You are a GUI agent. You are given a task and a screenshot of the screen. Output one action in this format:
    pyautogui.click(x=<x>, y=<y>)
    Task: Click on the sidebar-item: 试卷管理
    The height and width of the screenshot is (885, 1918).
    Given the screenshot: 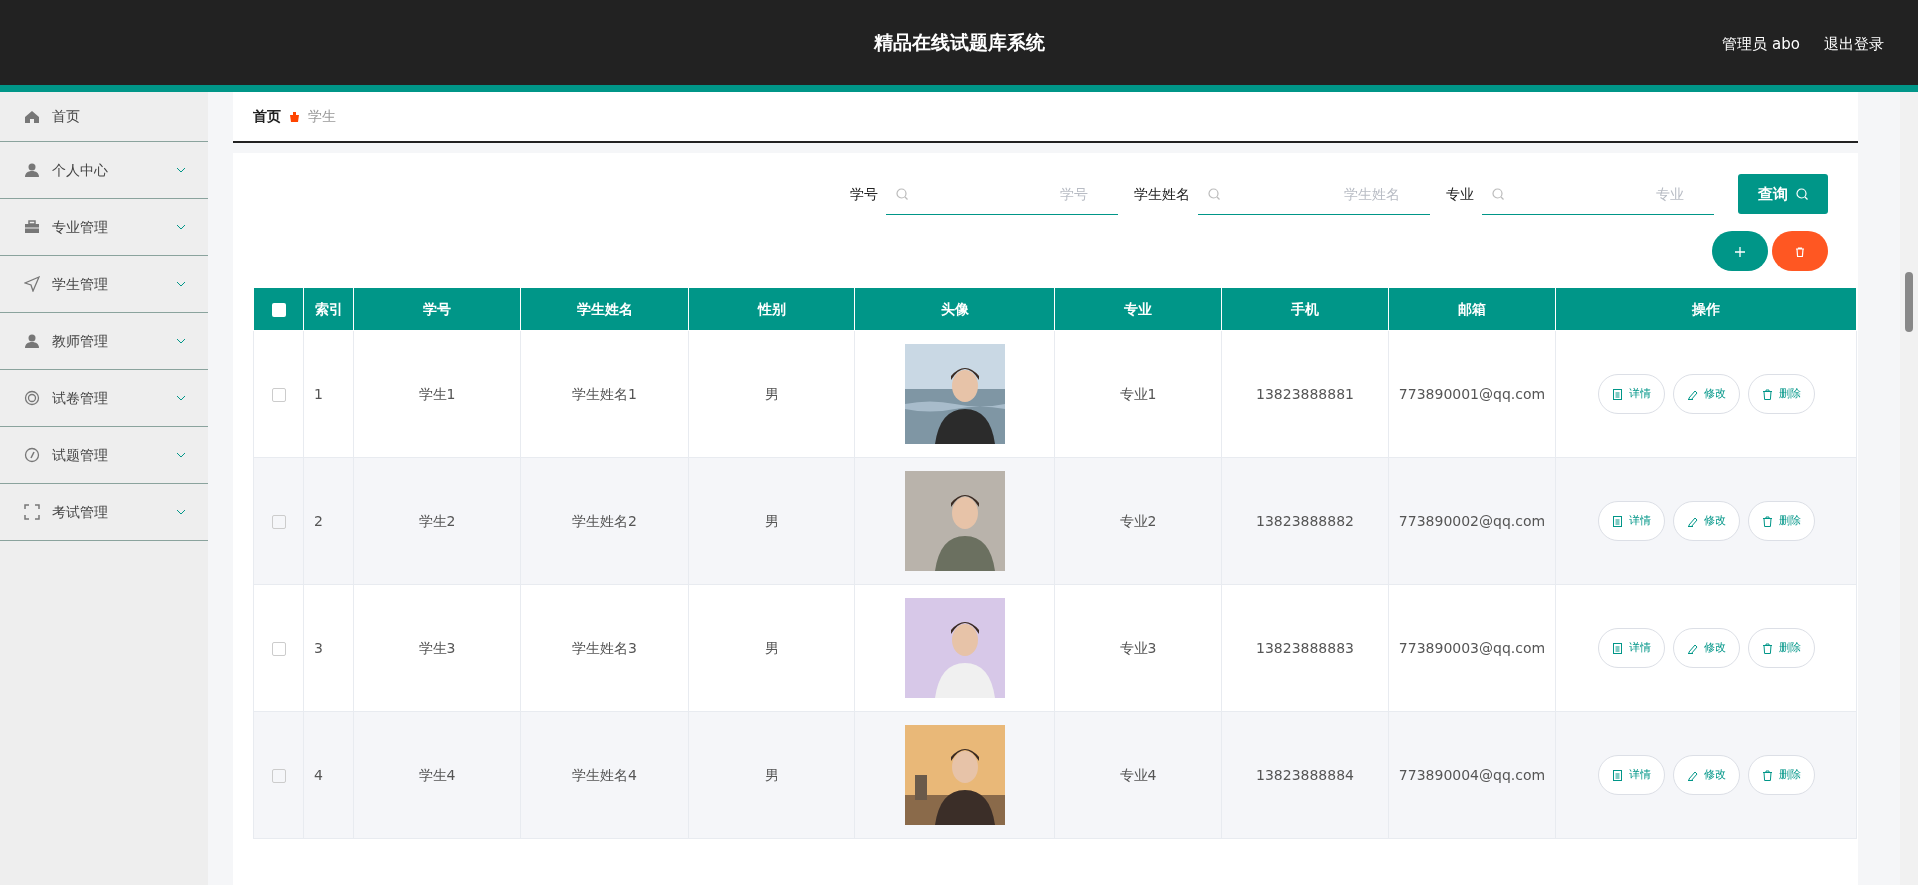 What is the action you would take?
    pyautogui.click(x=104, y=398)
    